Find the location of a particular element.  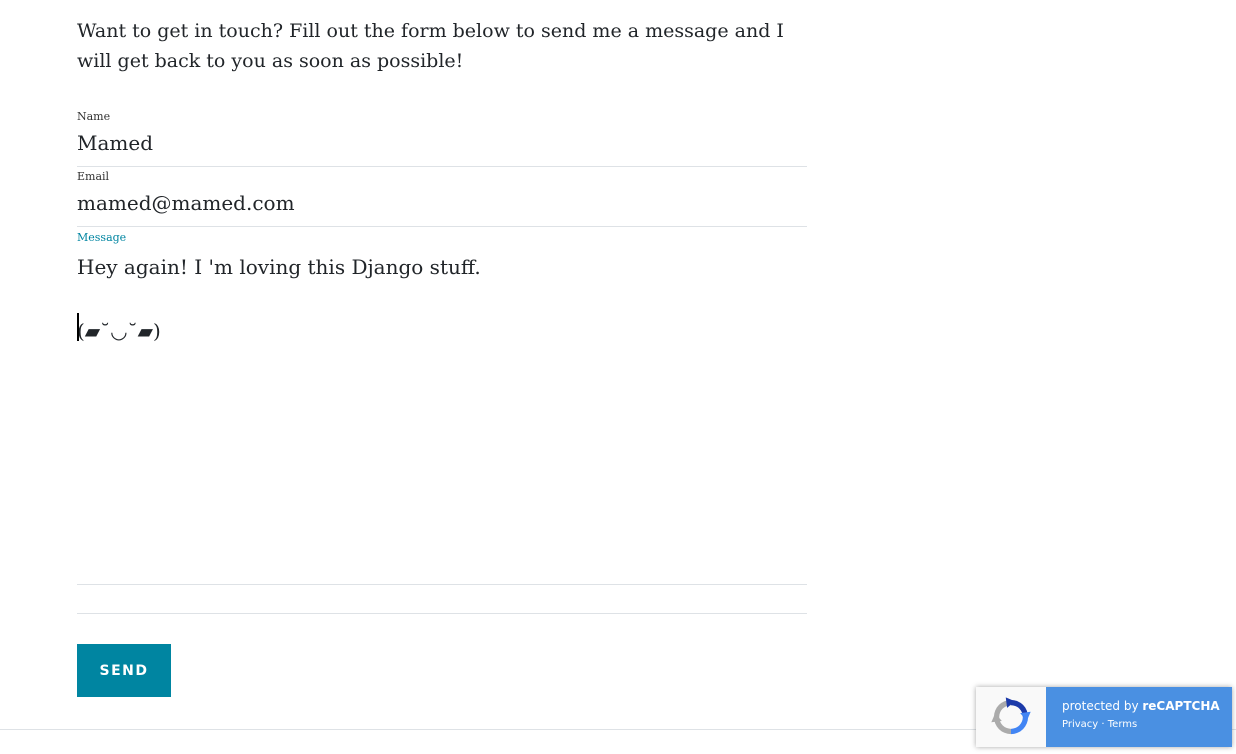

name-input: Mamed is located at coordinates (115, 143).